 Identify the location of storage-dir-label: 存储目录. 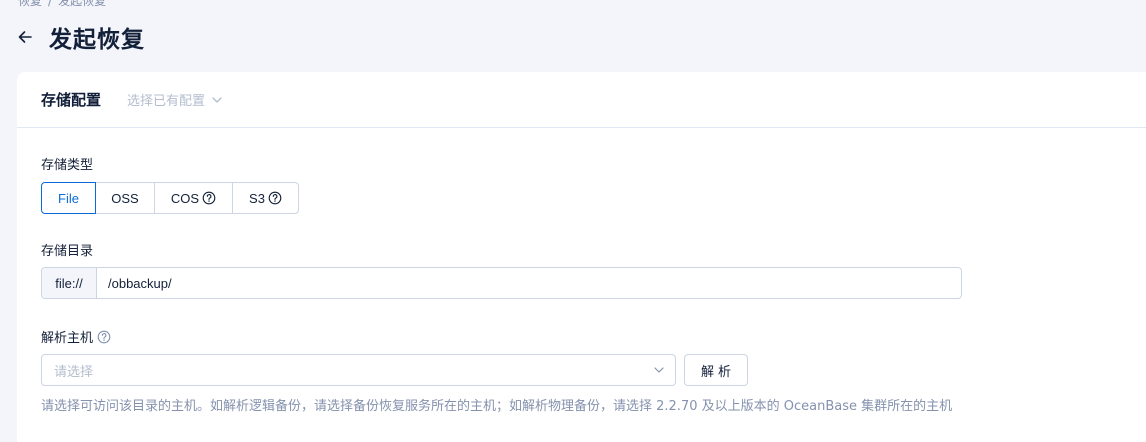
(67, 249).